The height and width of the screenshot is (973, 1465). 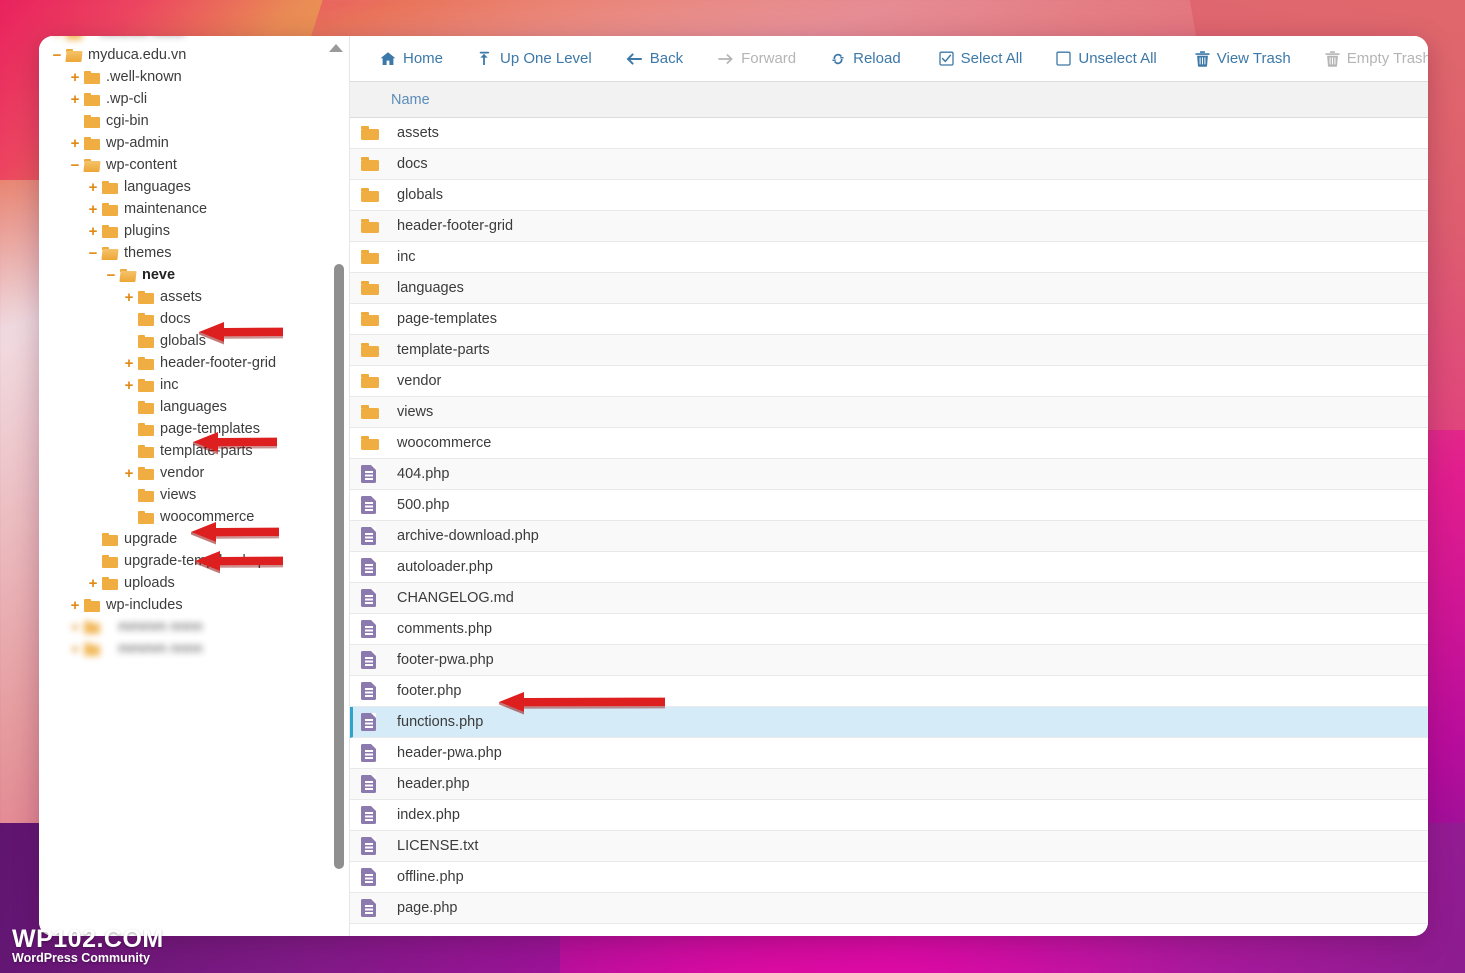 I want to click on tree-item-docs: docs, so click(x=187, y=319).